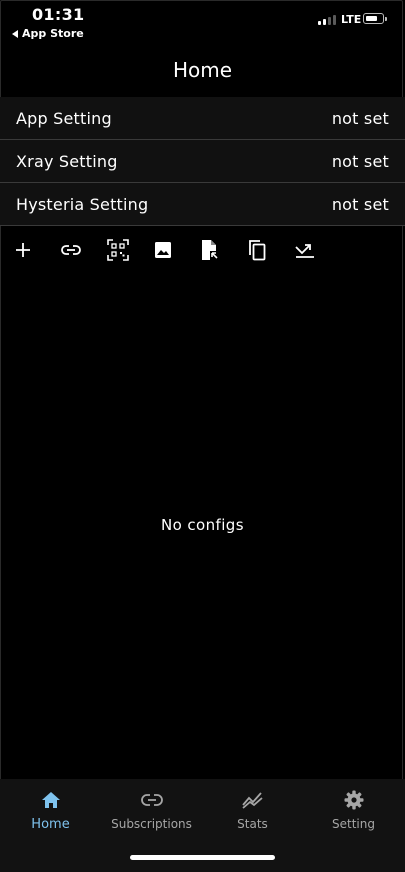 The image size is (405, 872). I want to click on scan-qr-button, so click(130, 250).